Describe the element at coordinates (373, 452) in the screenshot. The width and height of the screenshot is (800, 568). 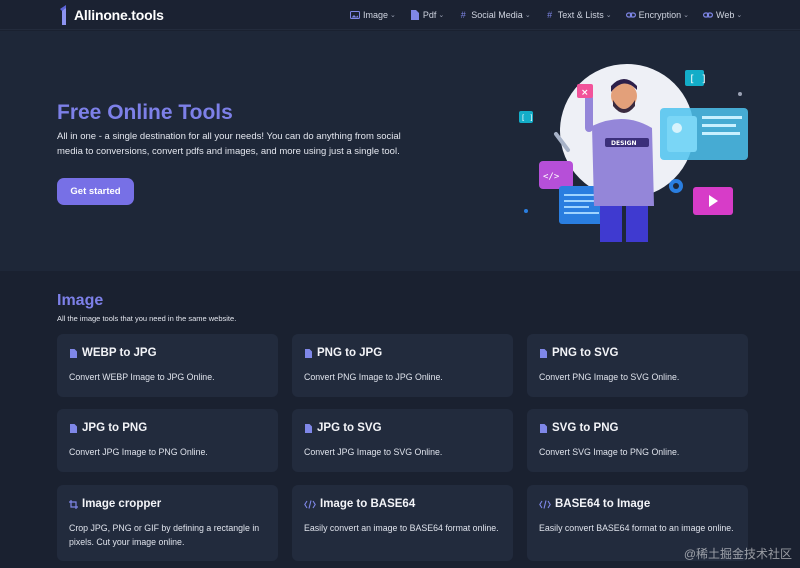
I see `card-description: Convert JPG Image to SVG Online.` at that location.